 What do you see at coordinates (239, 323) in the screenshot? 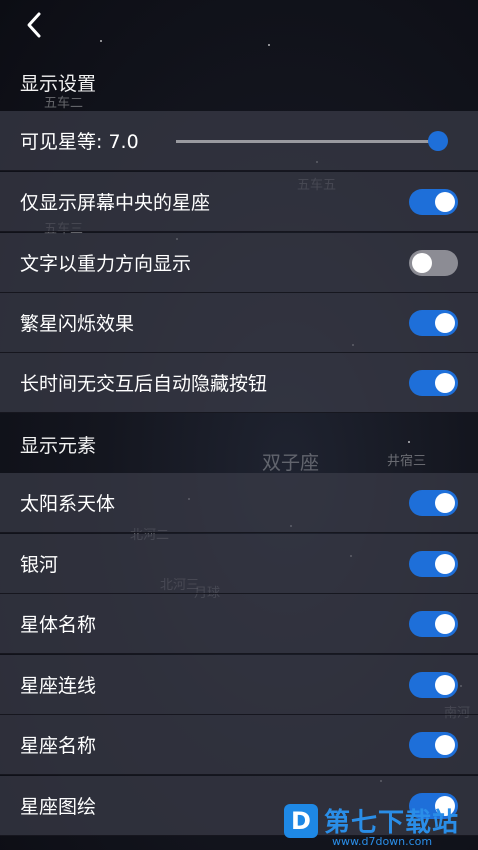
I see `setting-row-twinkle: 繁星闪烁效果` at bounding box center [239, 323].